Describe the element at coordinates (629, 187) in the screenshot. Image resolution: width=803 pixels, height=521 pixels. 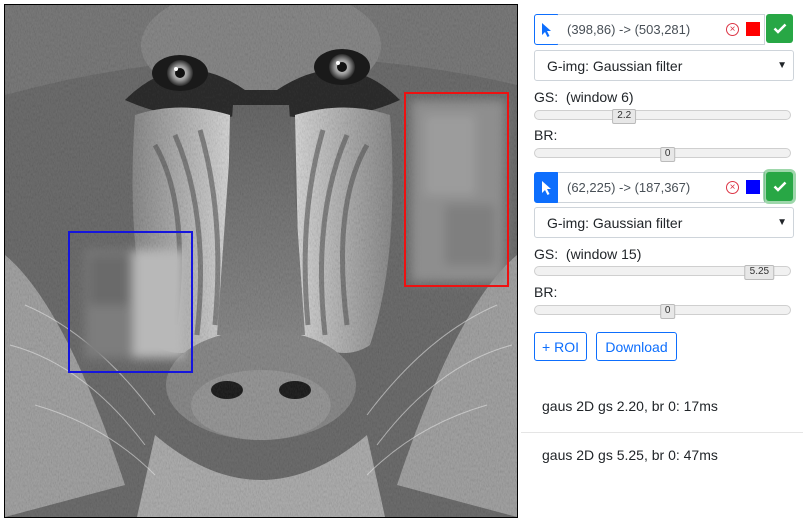
I see `roi-coords: (62,225) -> (187,367)` at that location.